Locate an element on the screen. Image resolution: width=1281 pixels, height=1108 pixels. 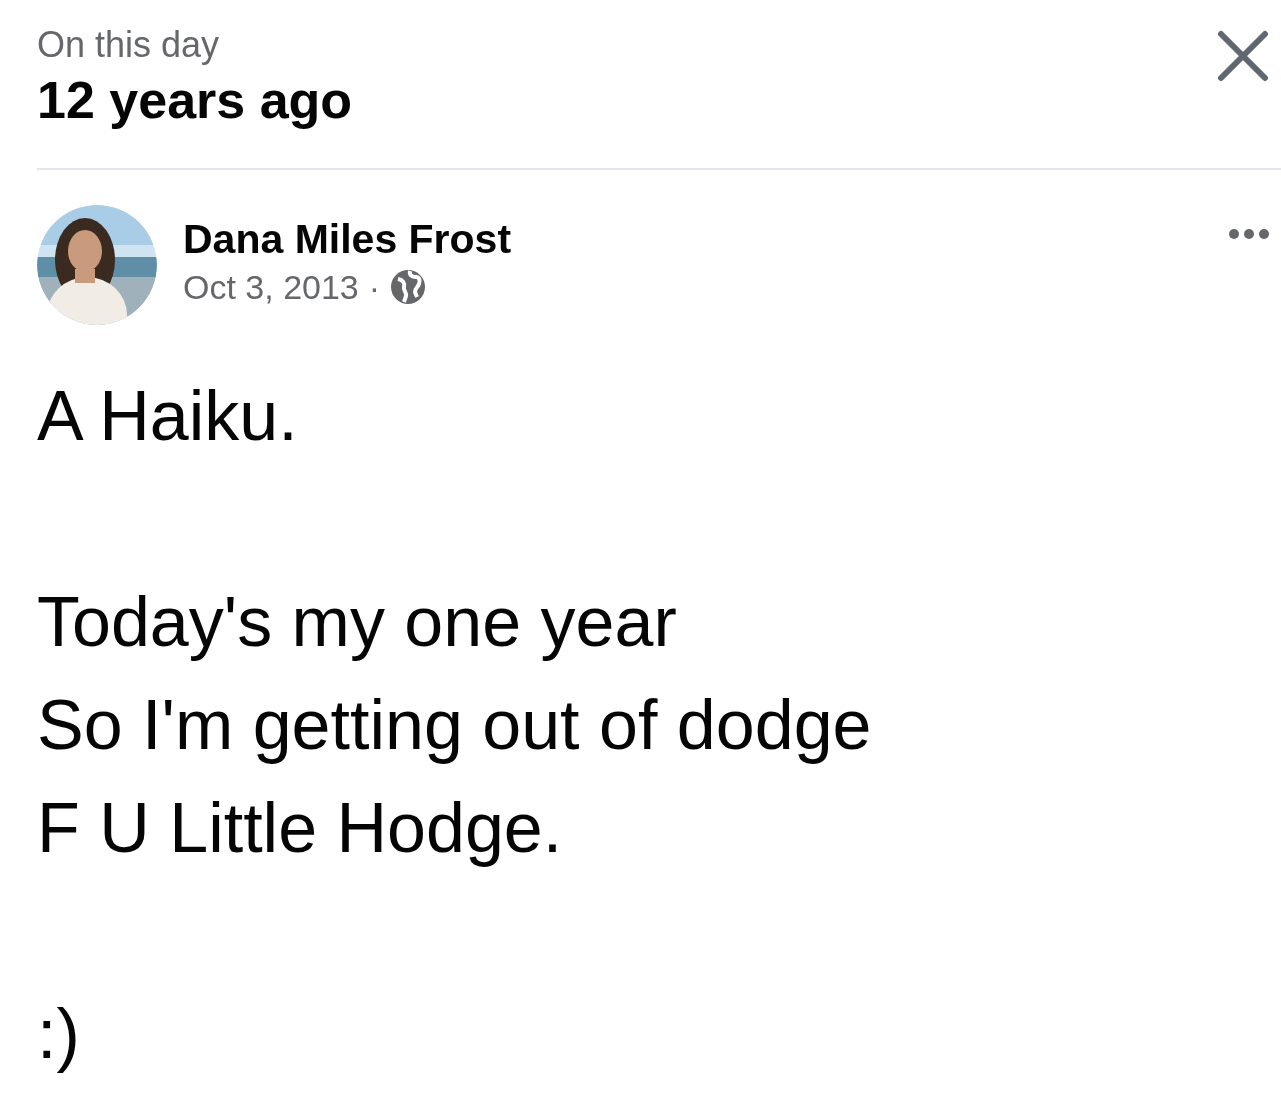
more-button is located at coordinates (1249, 234).